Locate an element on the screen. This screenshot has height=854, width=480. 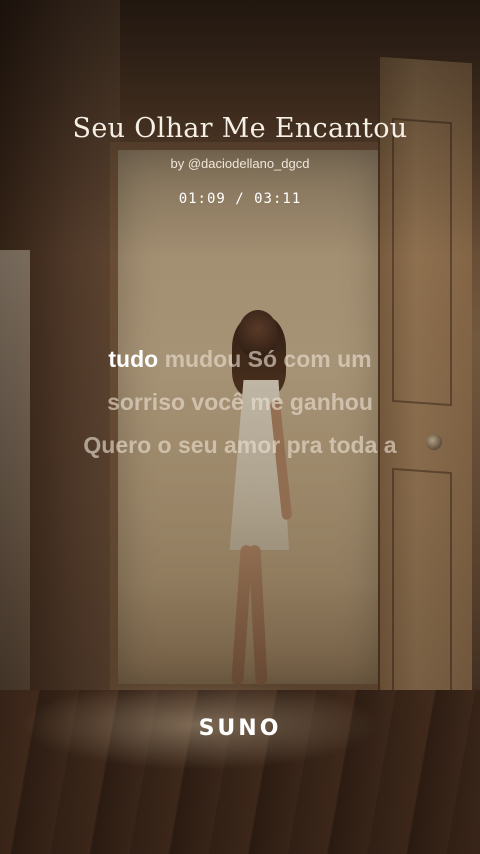
lyric-line-current: tudo mudou Só com um is located at coordinates (240, 359).